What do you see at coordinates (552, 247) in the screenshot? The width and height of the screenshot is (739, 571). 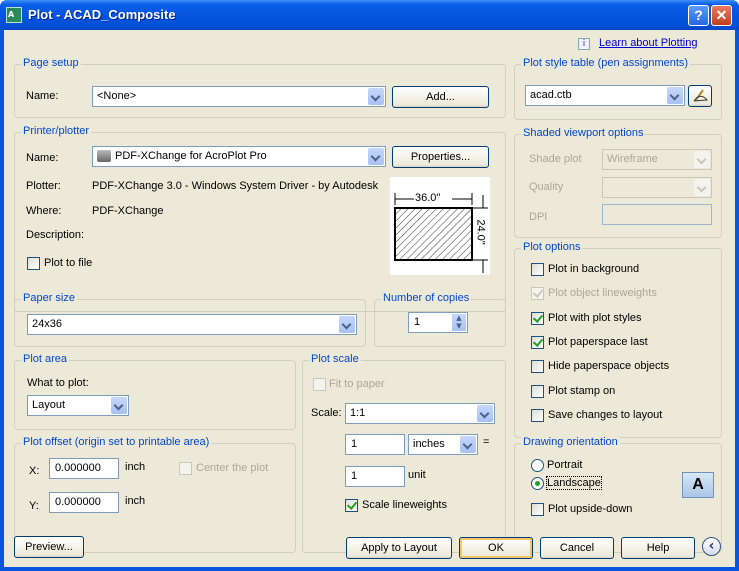 I see `plot-options-title: Plot options` at bounding box center [552, 247].